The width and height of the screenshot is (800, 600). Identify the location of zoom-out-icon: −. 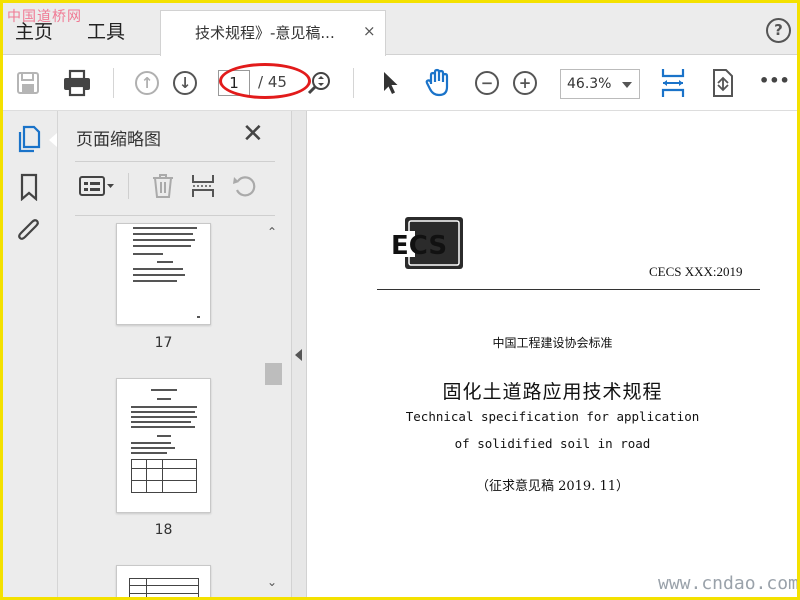
(487, 83).